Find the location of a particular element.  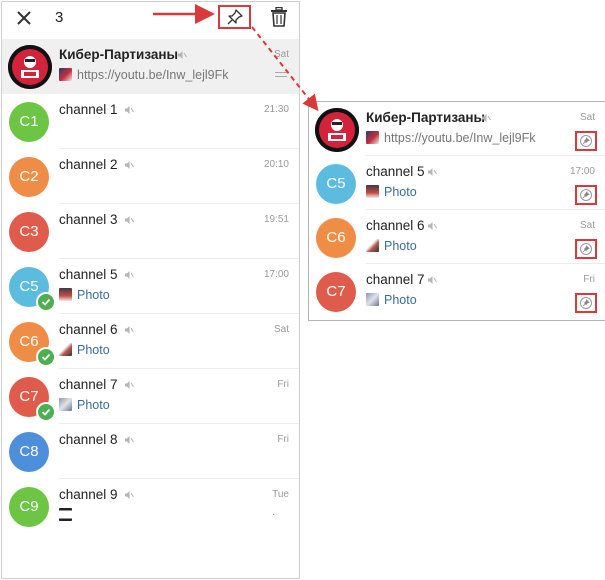

chat-row-channel-2: C2 channel 2 20:10 is located at coordinates (150, 176).